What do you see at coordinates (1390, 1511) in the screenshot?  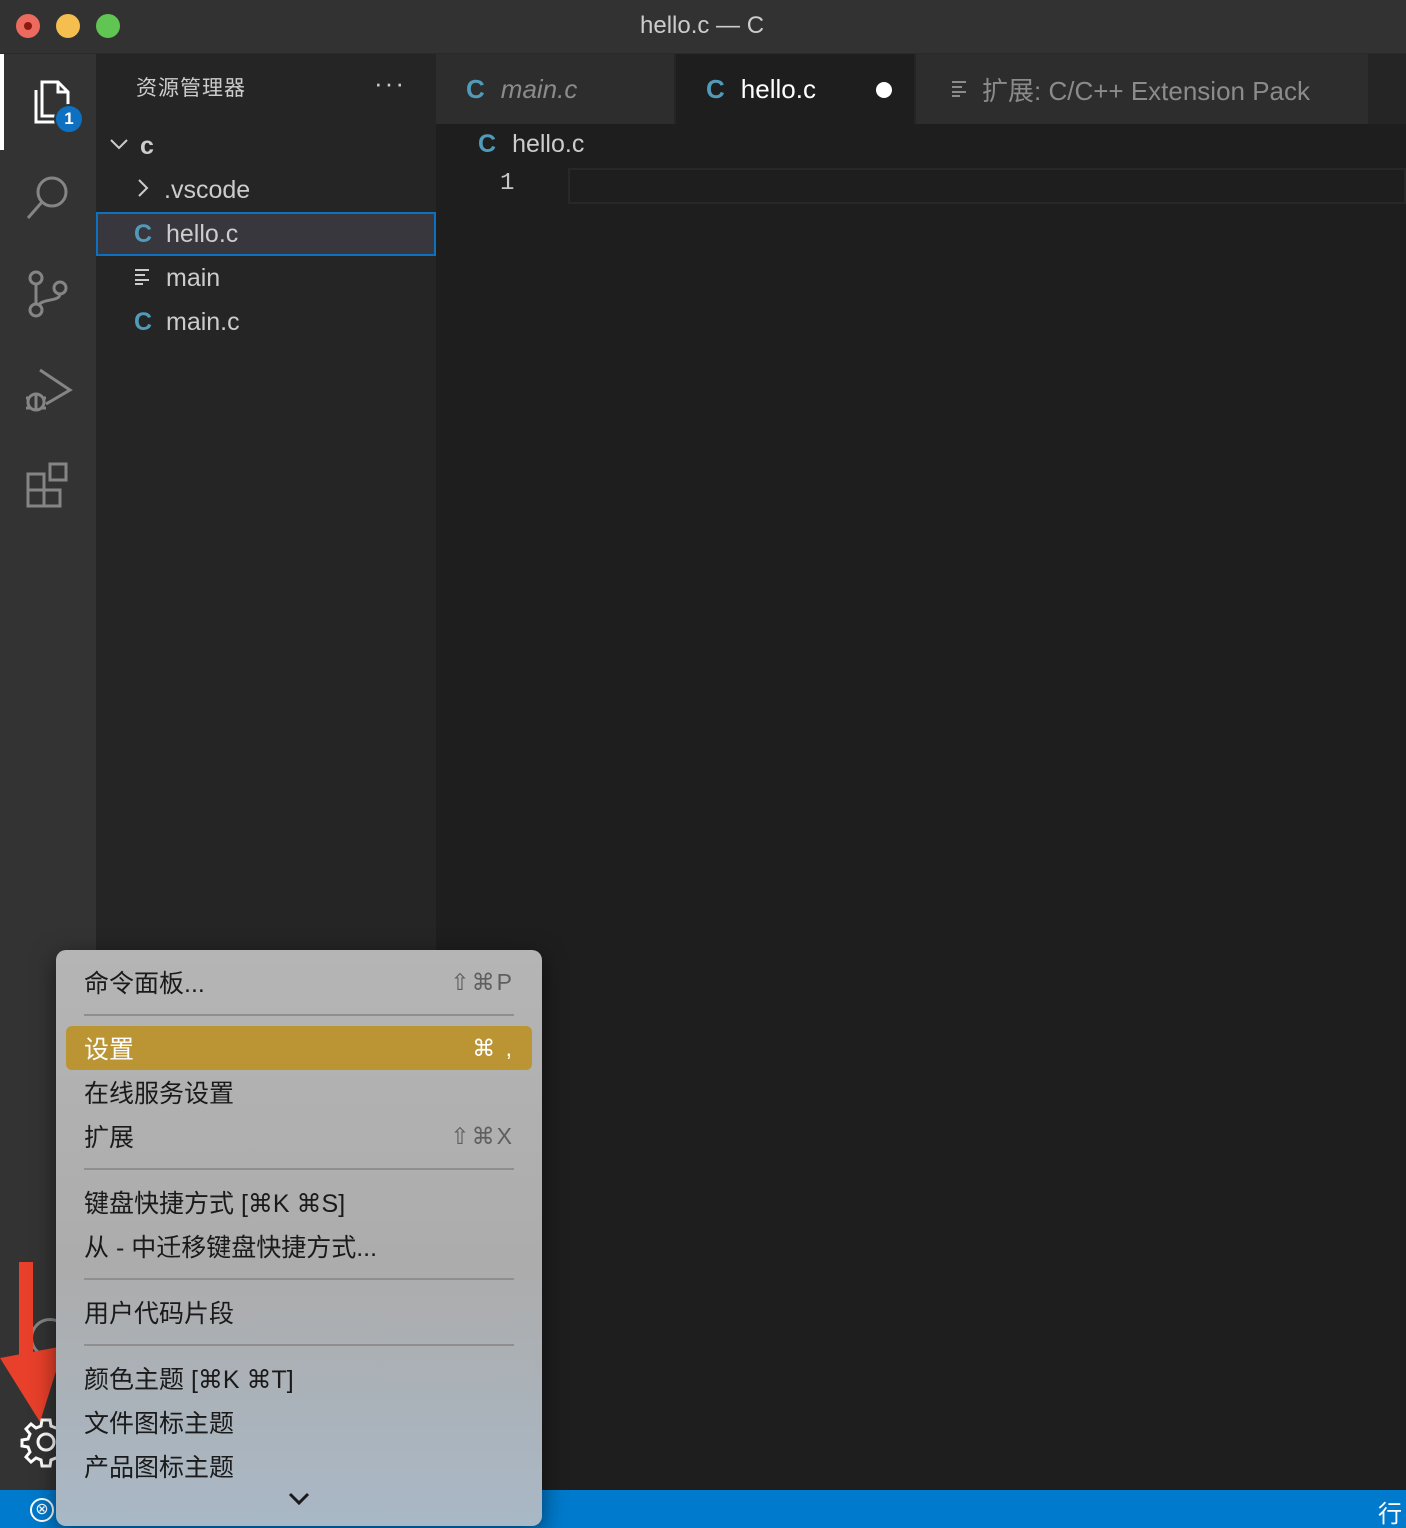 I see `status-line-indicator: 行` at bounding box center [1390, 1511].